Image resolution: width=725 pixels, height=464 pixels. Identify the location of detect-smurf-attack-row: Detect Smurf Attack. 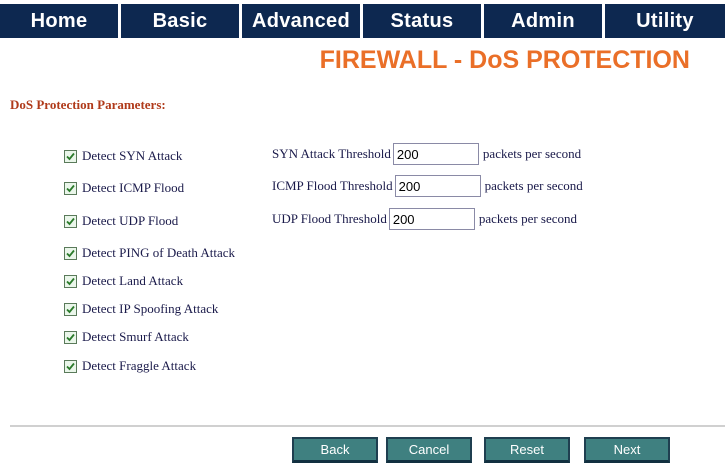
(126, 337).